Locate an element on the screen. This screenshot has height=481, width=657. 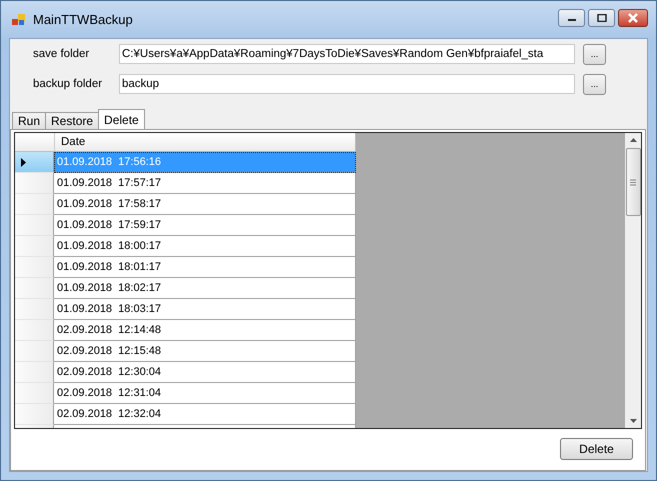
table-cell: 02.09.2018 12:30:04 is located at coordinates (205, 372).